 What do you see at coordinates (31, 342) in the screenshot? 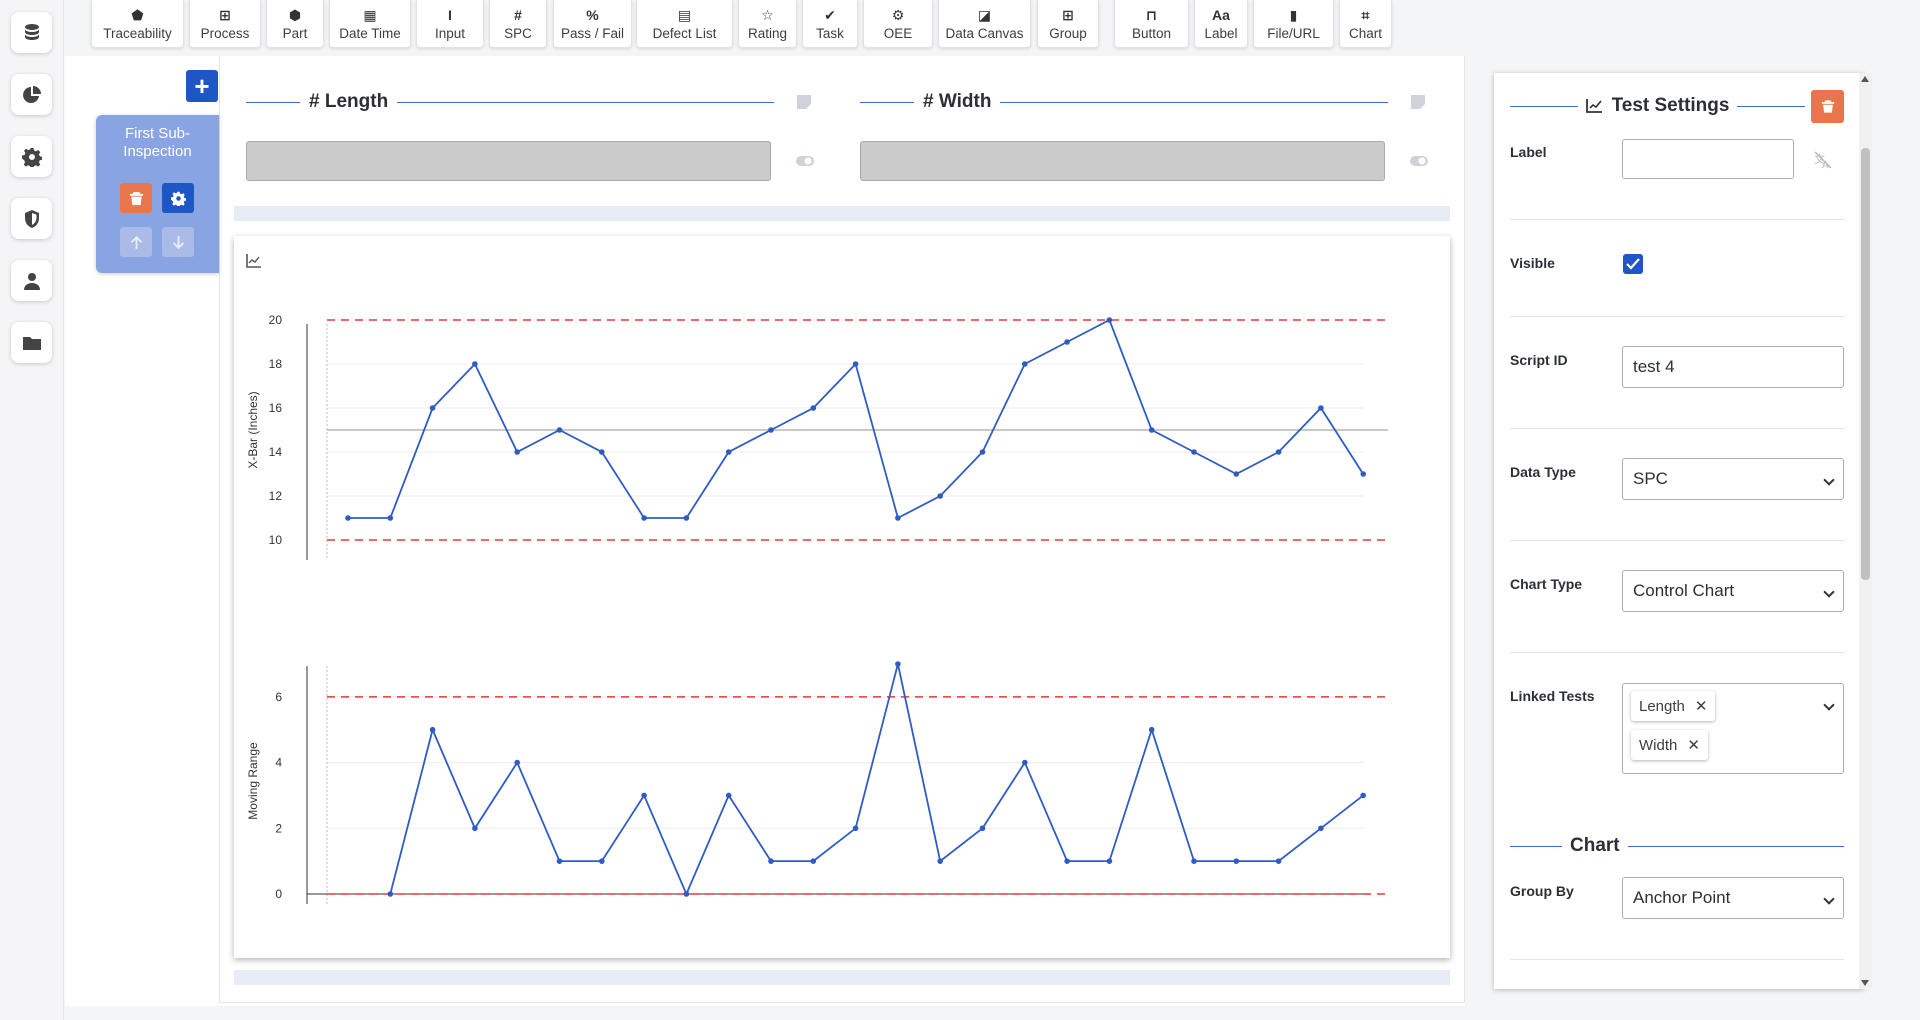
I see `folder-icon` at bounding box center [31, 342].